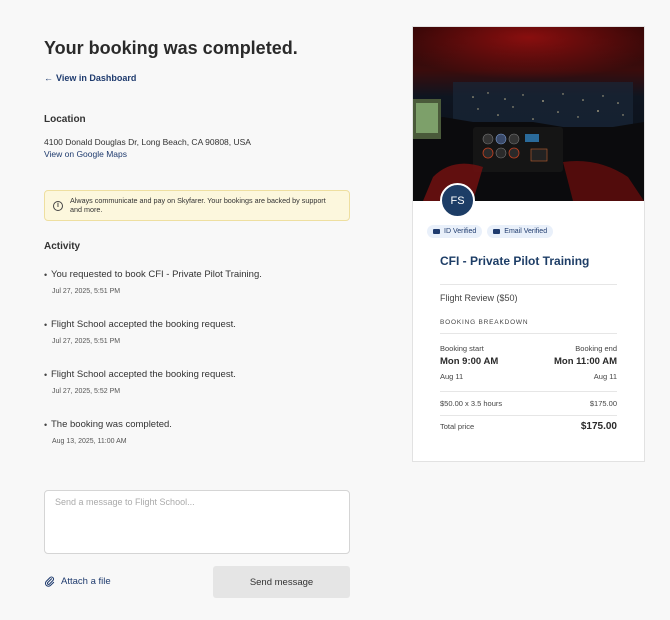 This screenshot has height=620, width=670. What do you see at coordinates (171, 48) in the screenshot?
I see `page-title: Your booking was completed.` at bounding box center [171, 48].